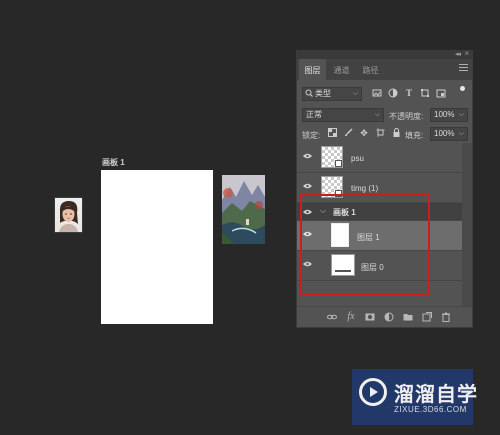 The height and width of the screenshot is (435, 500). Describe the element at coordinates (351, 317) in the screenshot. I see `fx-icon: fx` at that location.